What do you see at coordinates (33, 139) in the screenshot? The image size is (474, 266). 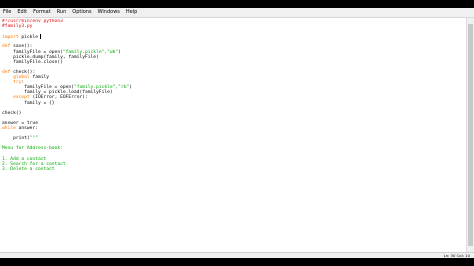 I see `code-token: """` at bounding box center [33, 139].